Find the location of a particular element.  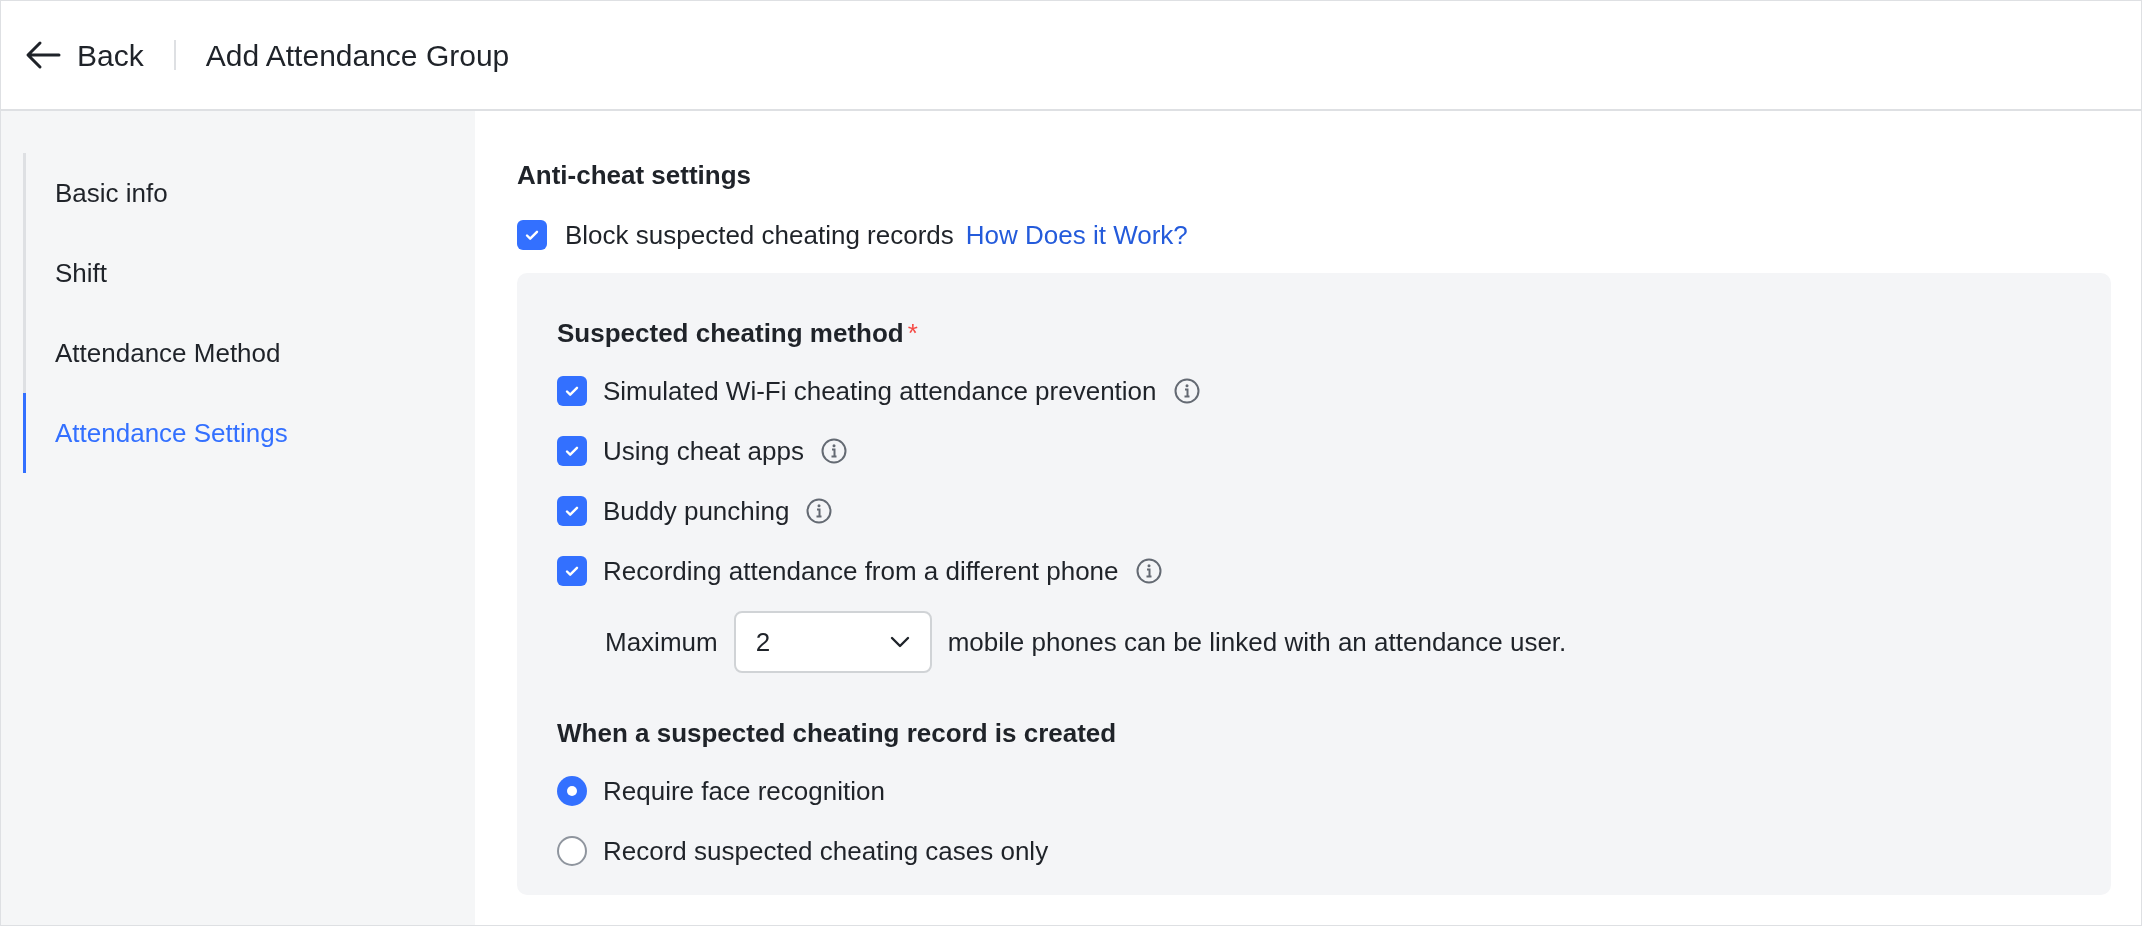

checkbox-label: Using cheat apps is located at coordinates (703, 451).